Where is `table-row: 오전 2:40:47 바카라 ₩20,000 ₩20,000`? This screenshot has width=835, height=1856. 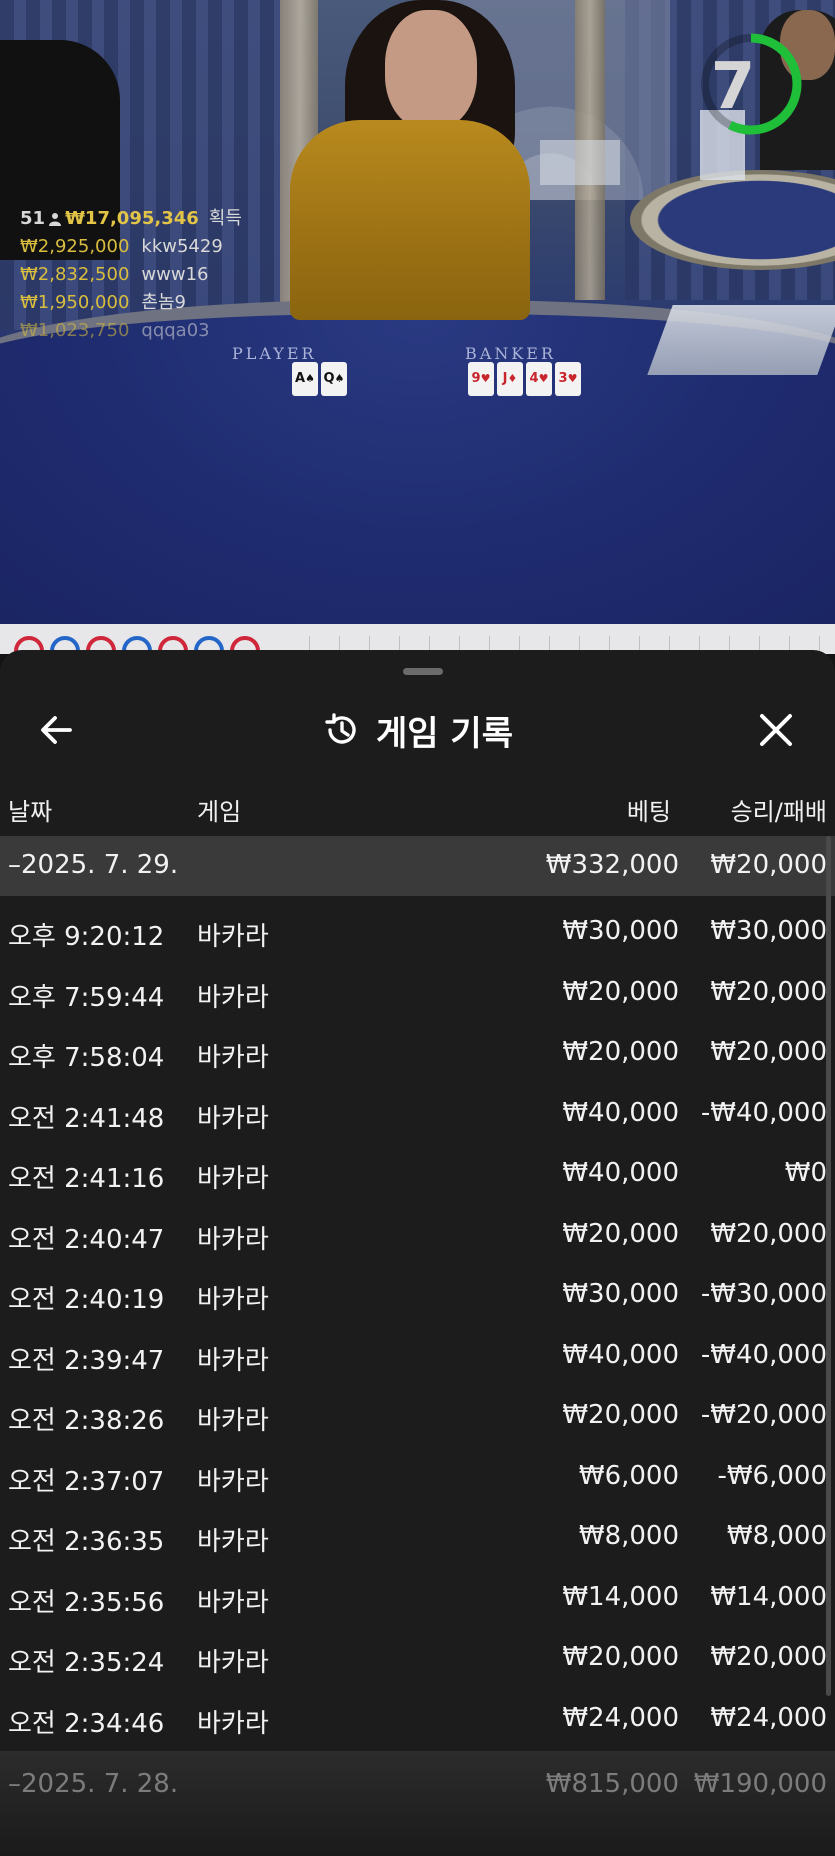
table-row: 오전 2:40:47 바카라 ₩20,000 ₩20,000 is located at coordinates (417, 1235).